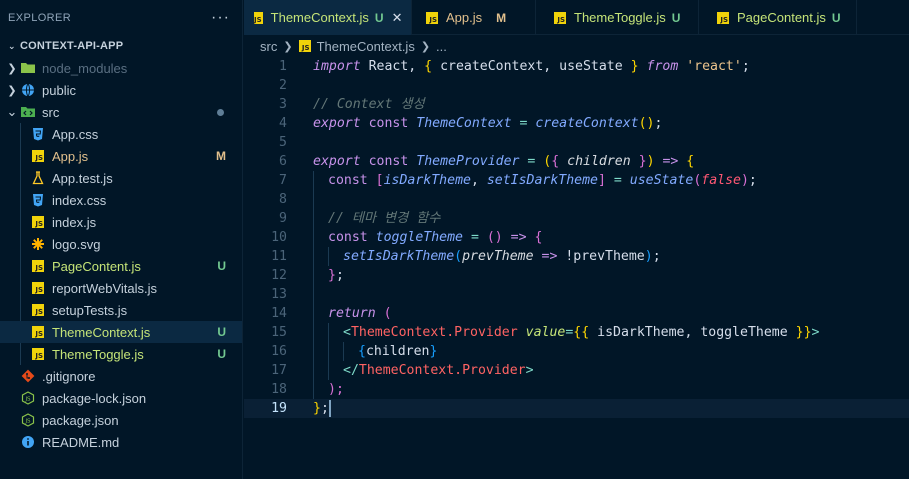 The height and width of the screenshot is (479, 909). What do you see at coordinates (121, 266) in the screenshot?
I see `tree-item-page-content-js: JS PageContent.js U` at bounding box center [121, 266].